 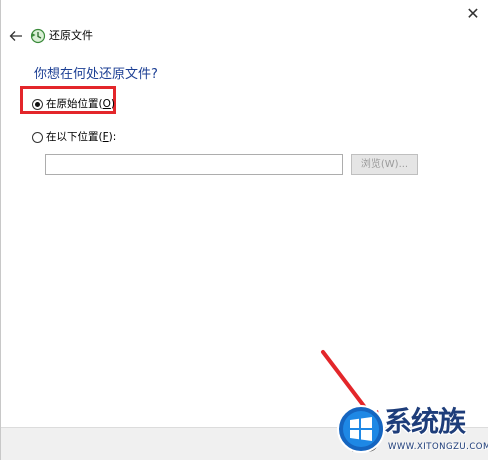 I want to click on close-button: ✕, so click(x=473, y=14).